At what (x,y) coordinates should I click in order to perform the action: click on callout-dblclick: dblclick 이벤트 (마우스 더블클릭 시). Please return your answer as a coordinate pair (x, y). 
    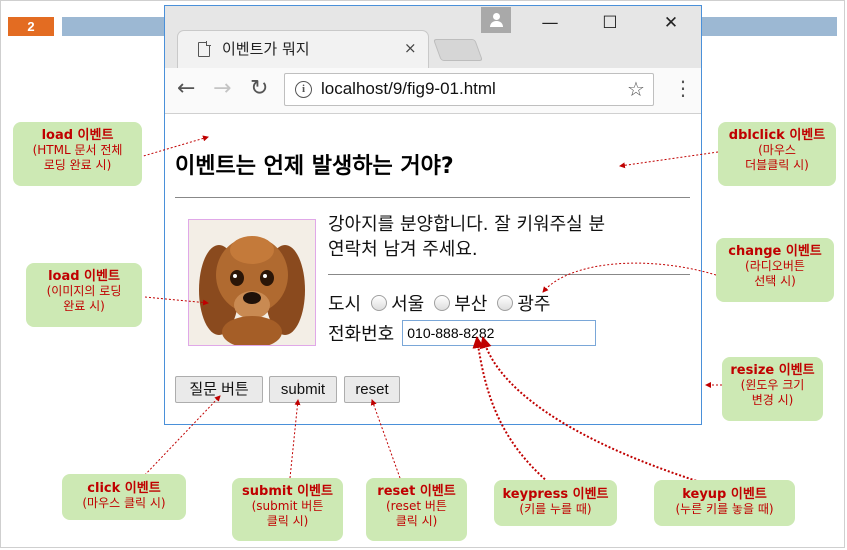
    Looking at the image, I should click on (777, 154).